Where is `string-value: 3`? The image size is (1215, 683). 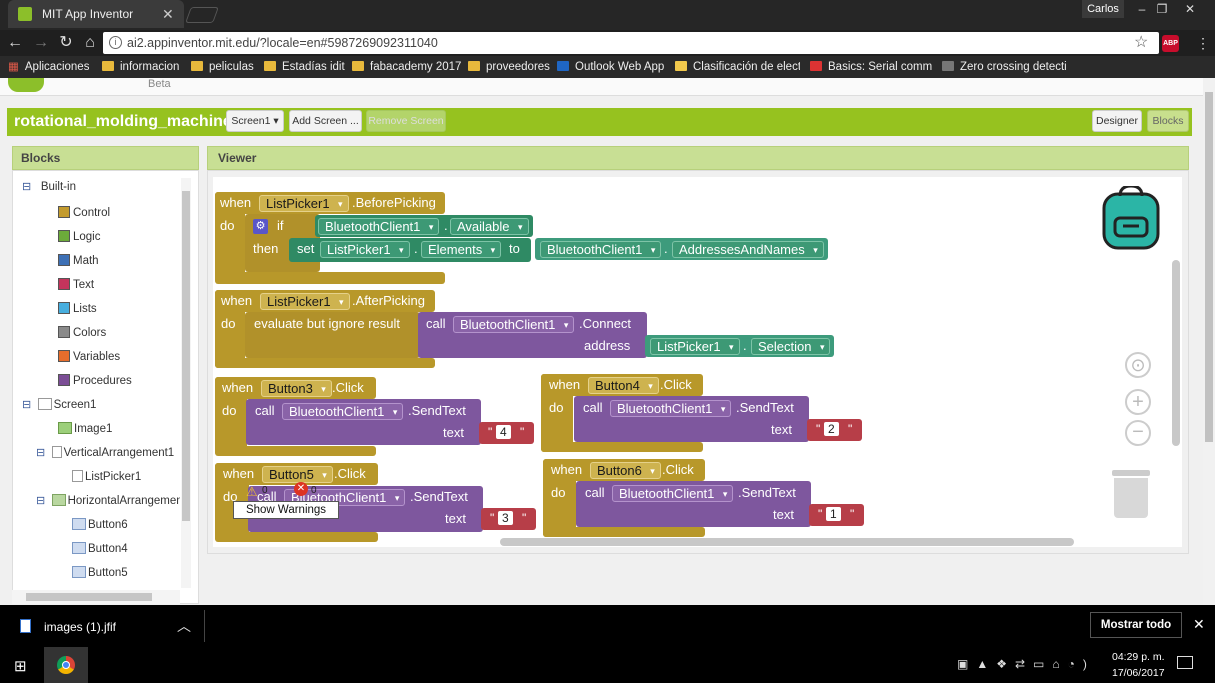
string-value: 3 is located at coordinates (505, 518).